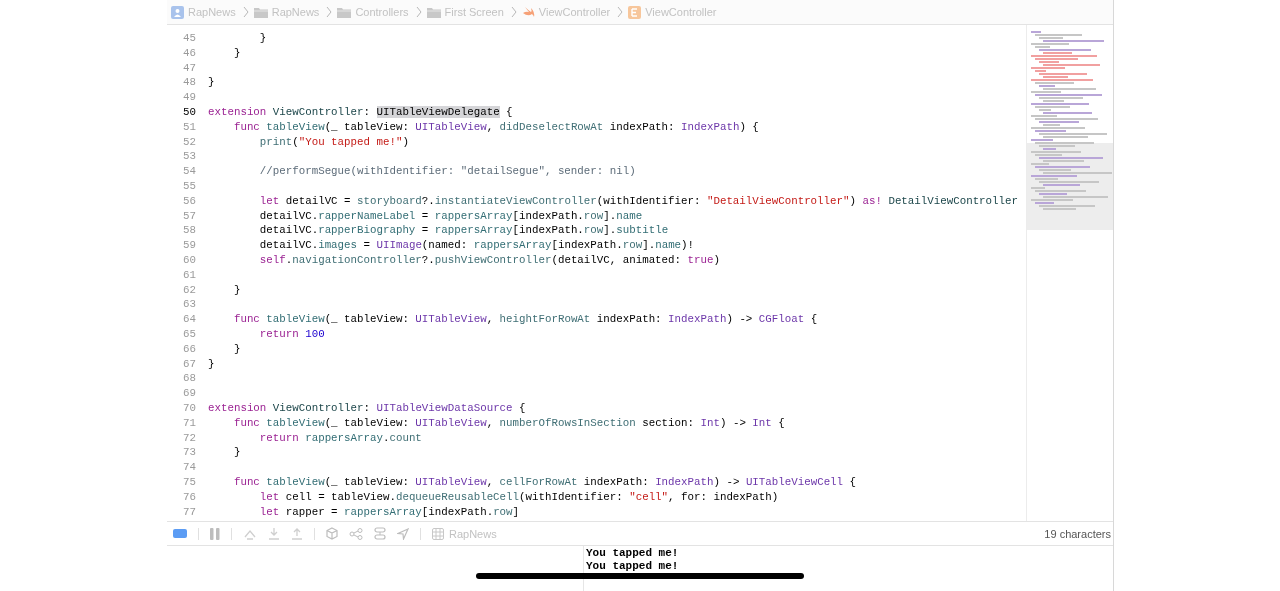 The width and height of the screenshot is (1280, 591). I want to click on code-line: let rapper = rappersArray[indexPath.row], so click(389, 512).